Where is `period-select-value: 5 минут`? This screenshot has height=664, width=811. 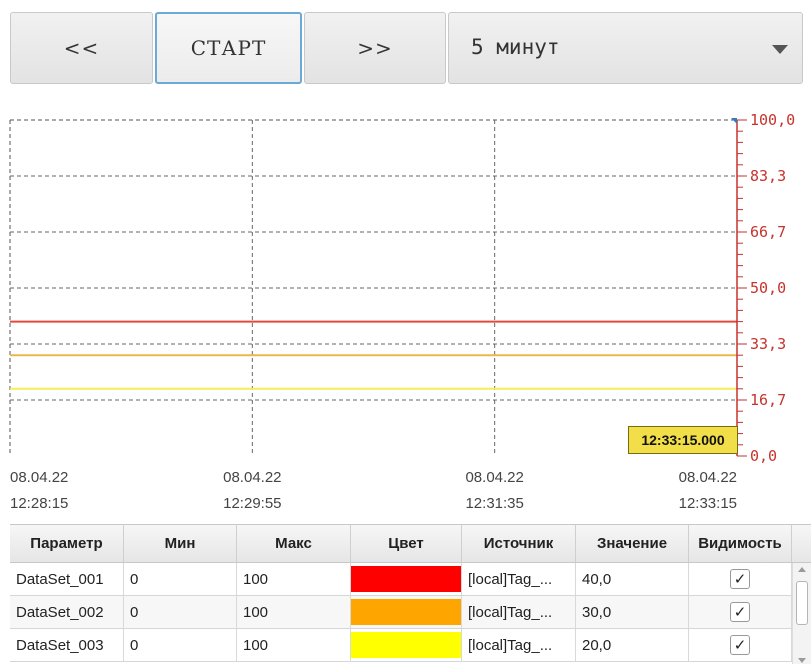
period-select-value: 5 минут is located at coordinates (515, 47).